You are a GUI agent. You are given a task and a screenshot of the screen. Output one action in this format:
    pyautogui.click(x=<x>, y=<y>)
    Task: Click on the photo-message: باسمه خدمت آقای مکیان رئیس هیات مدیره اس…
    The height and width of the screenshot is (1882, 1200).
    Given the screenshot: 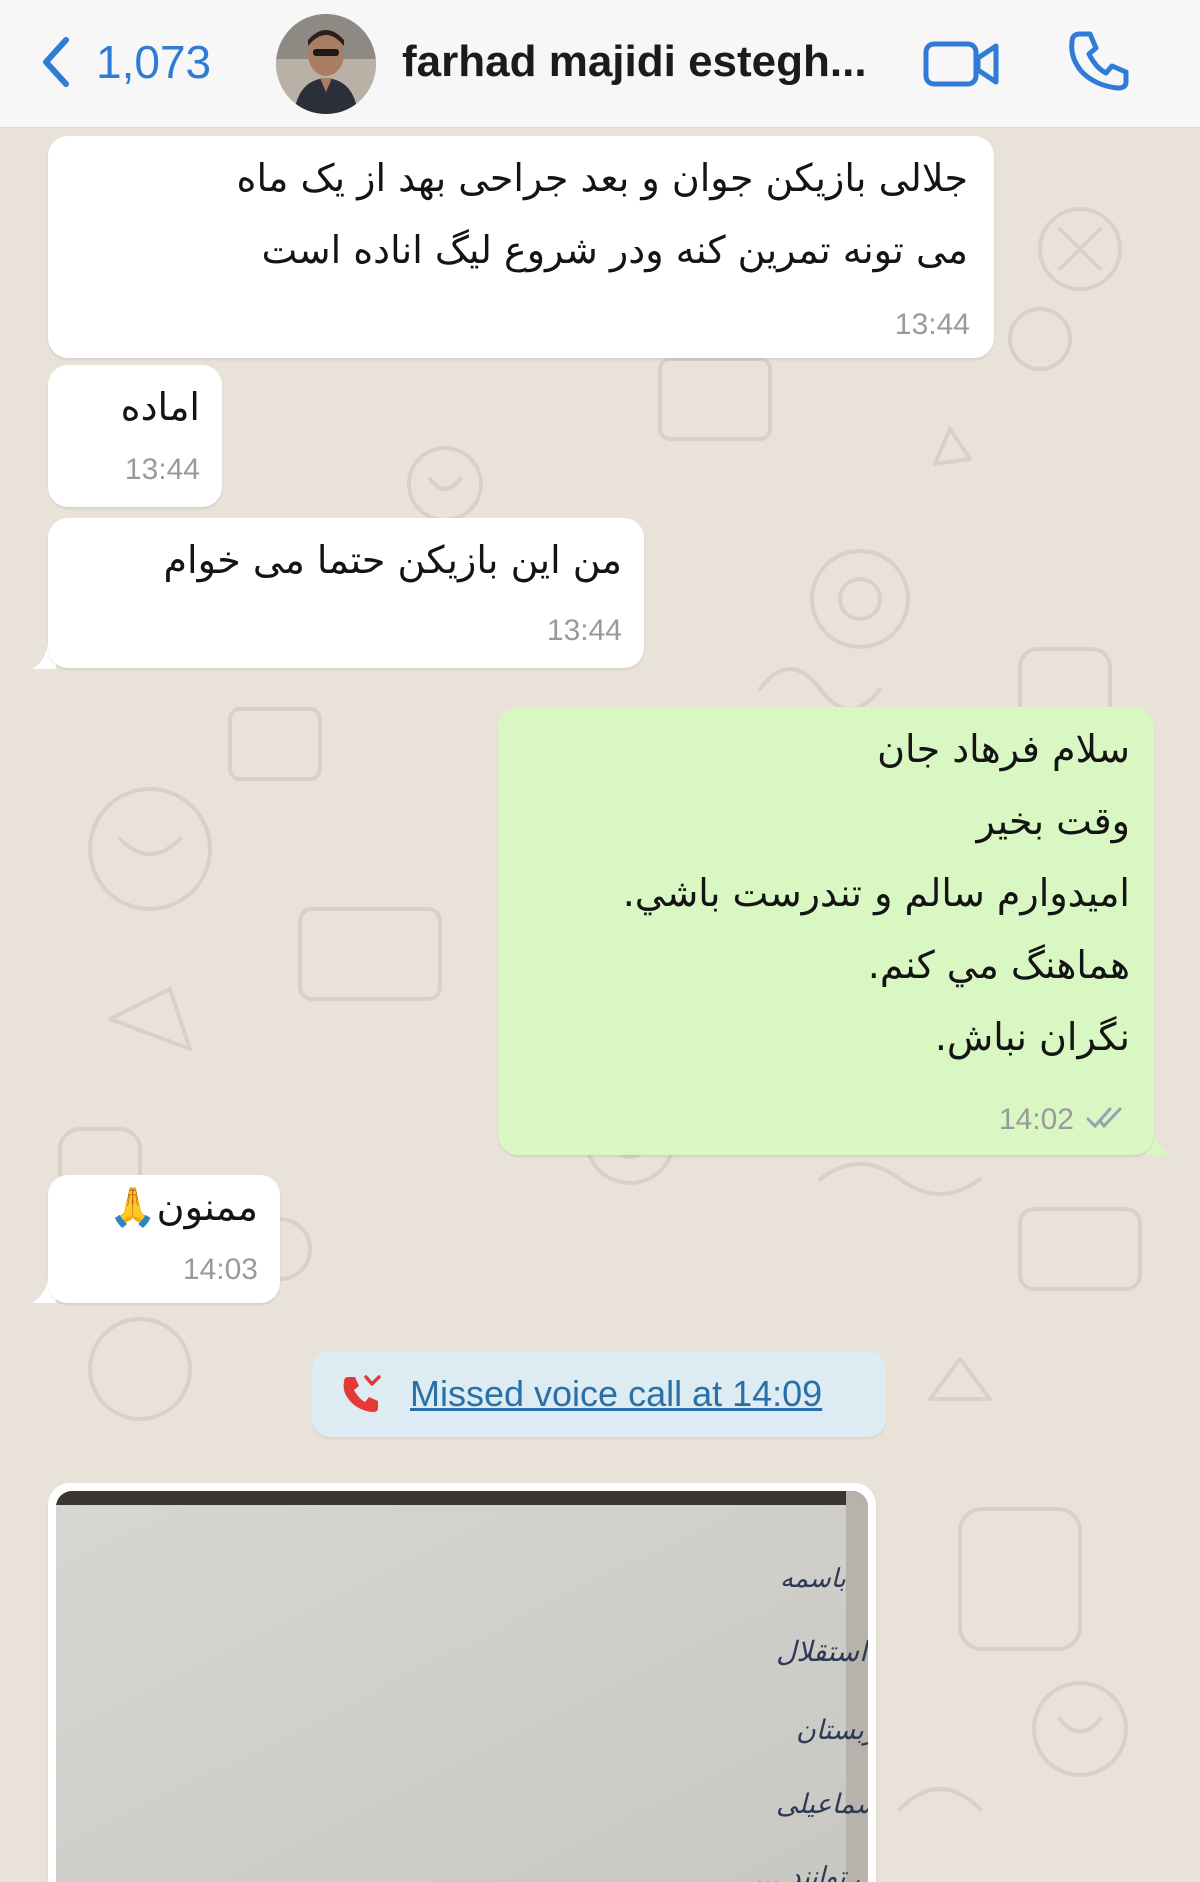 What is the action you would take?
    pyautogui.click(x=462, y=1682)
    